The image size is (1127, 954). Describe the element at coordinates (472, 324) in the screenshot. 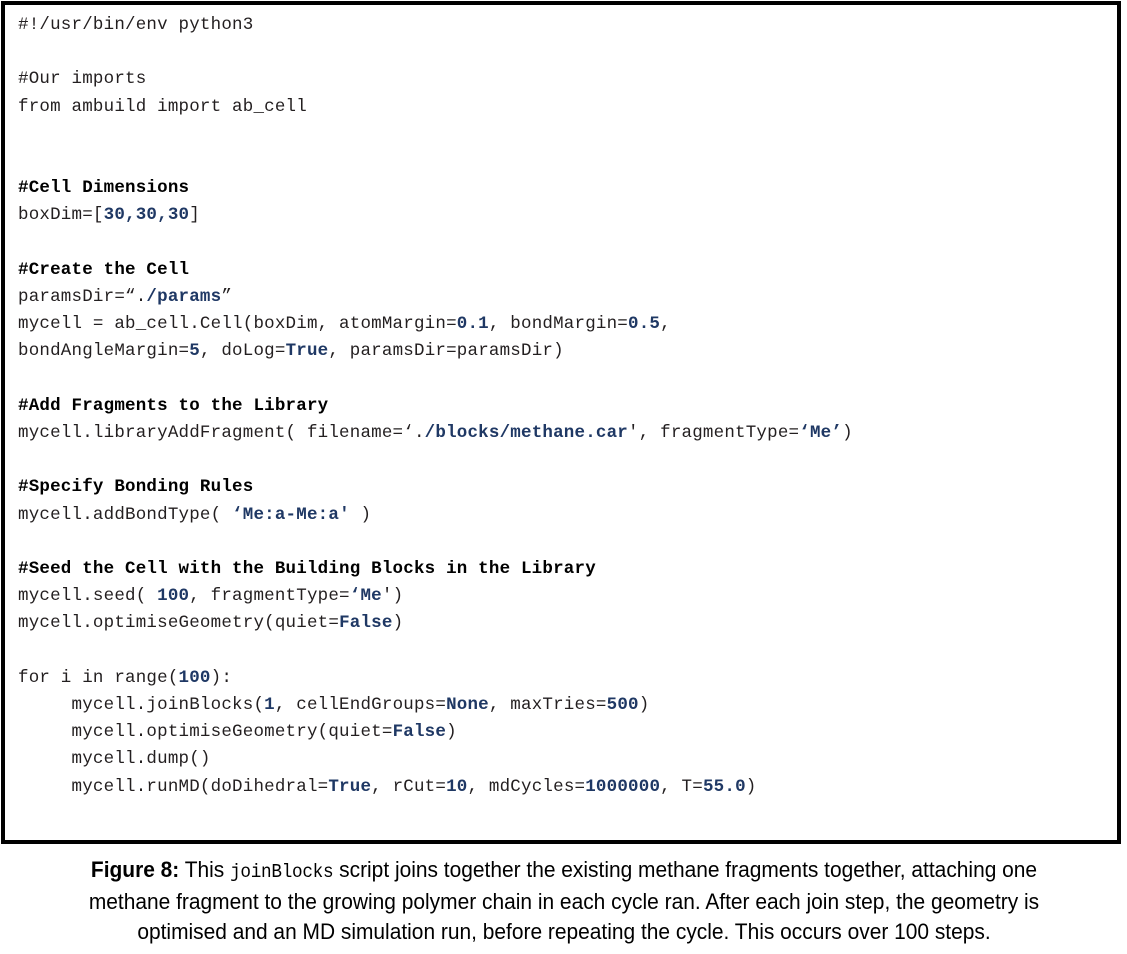

I see `code-token-mycell-cell-1: 0.1` at that location.